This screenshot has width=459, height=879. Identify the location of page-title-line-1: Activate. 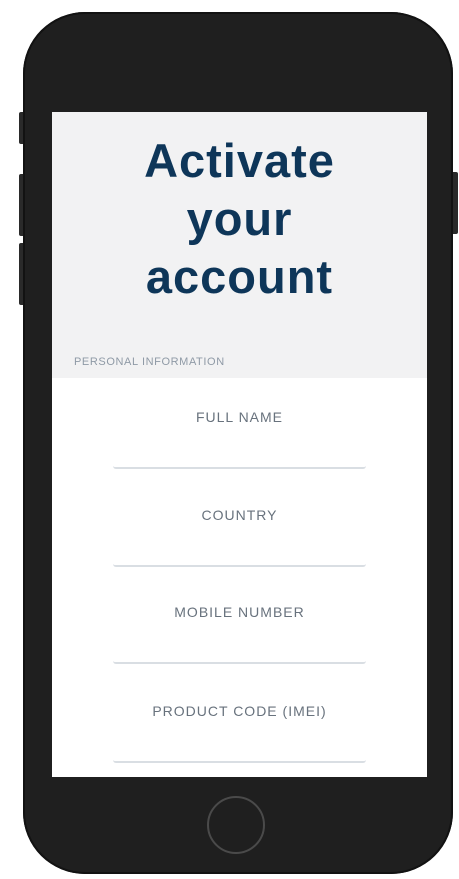
(239, 160).